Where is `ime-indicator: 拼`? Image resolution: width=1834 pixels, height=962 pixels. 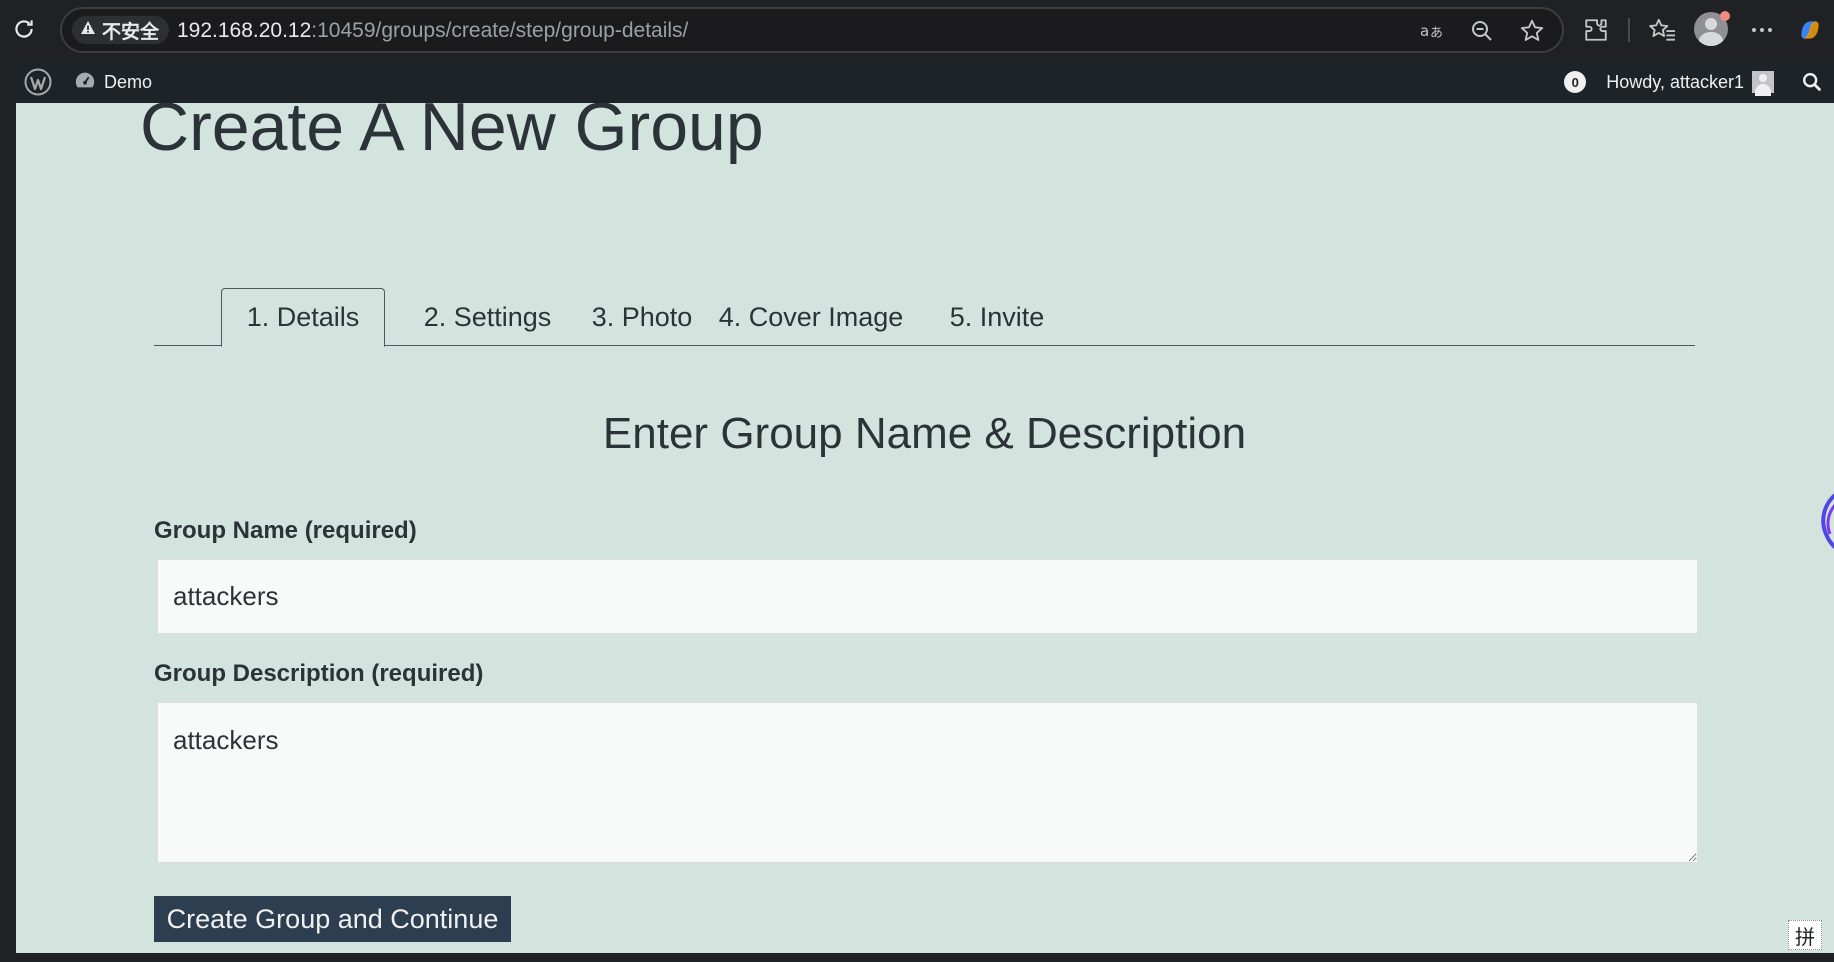 ime-indicator: 拼 is located at coordinates (1805, 935).